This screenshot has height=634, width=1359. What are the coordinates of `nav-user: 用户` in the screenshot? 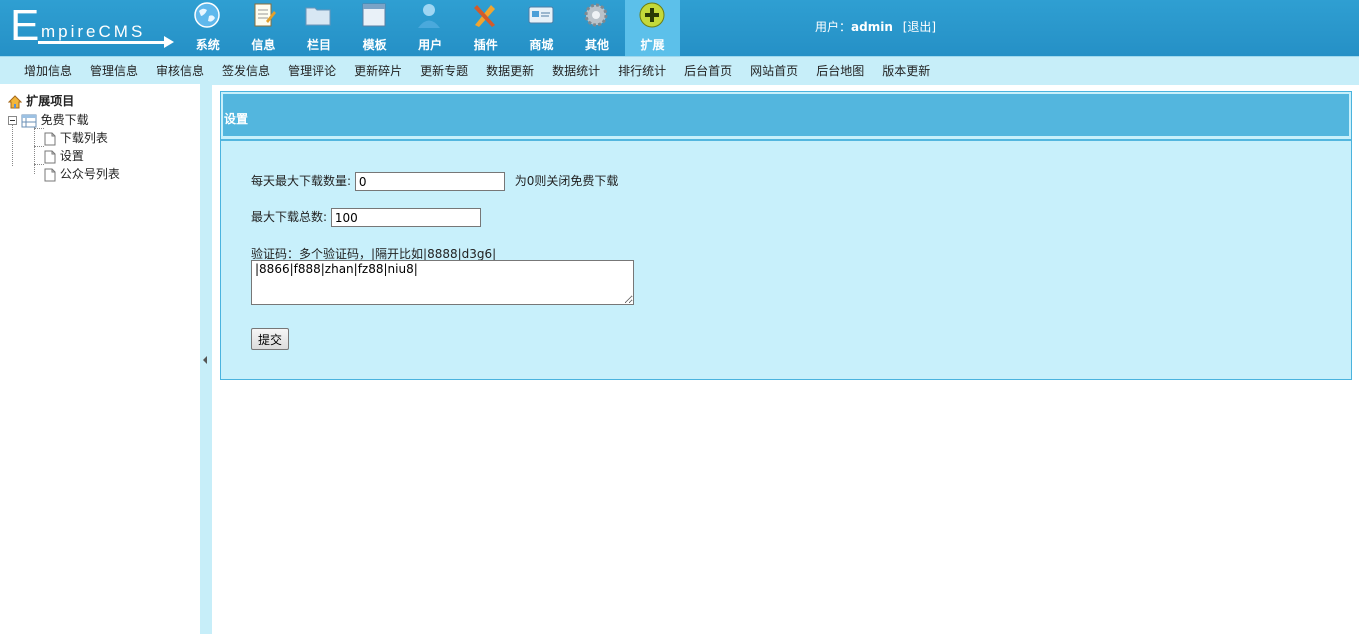 It's located at (430, 28).